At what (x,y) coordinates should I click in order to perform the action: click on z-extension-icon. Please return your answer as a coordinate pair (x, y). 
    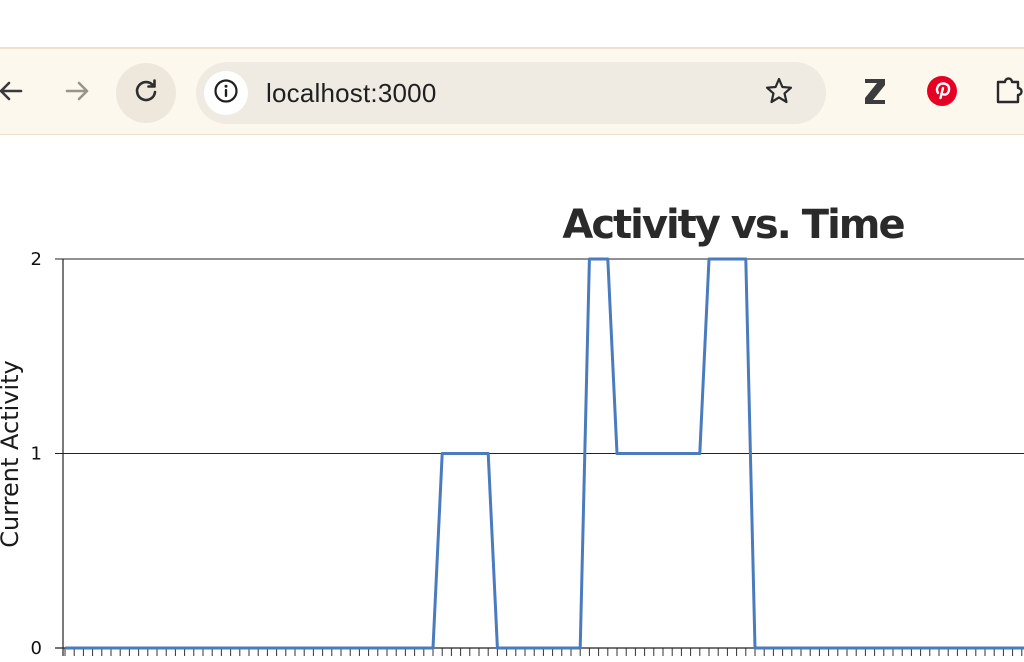
    Looking at the image, I should click on (875, 93).